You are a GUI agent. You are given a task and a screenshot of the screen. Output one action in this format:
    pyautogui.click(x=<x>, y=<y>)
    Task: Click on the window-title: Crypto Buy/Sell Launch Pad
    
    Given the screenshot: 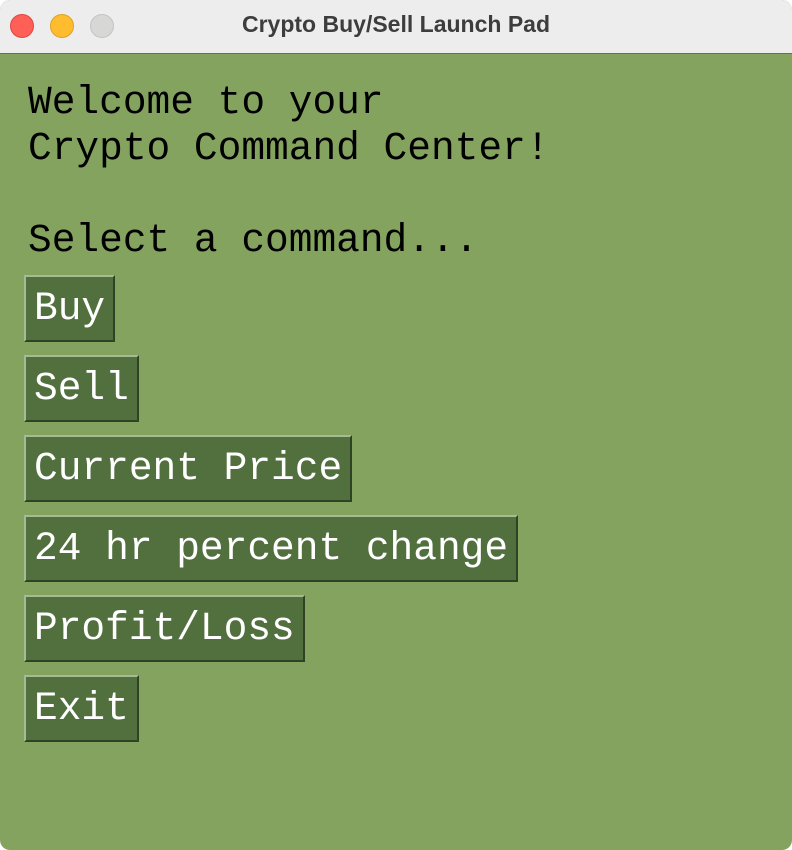 What is the action you would take?
    pyautogui.click(x=396, y=24)
    